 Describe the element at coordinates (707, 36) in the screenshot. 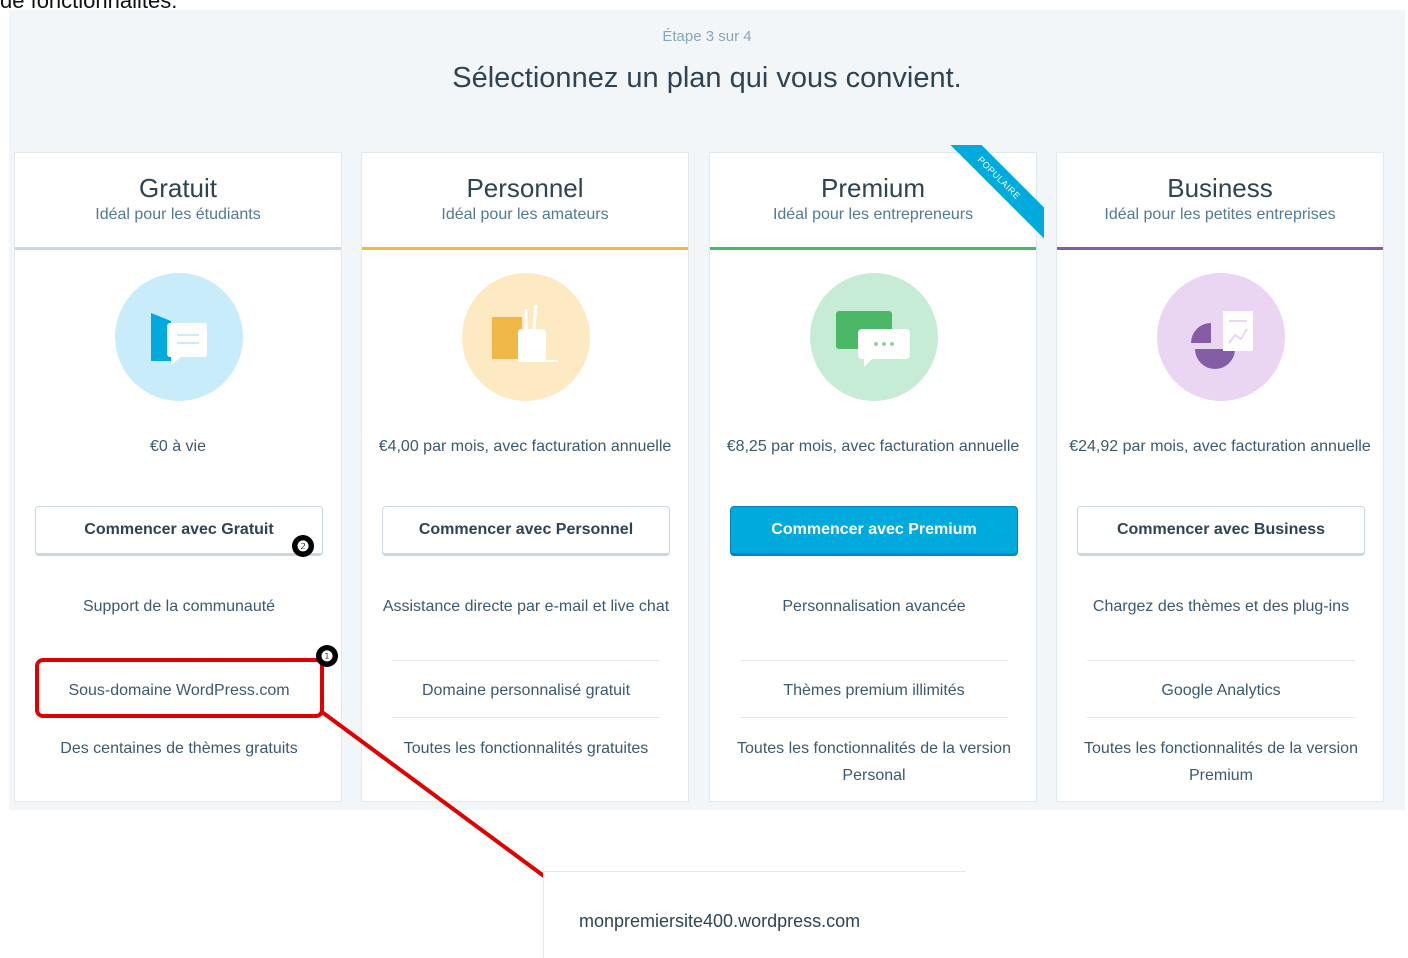

I see `step-indicator: Étape 3 sur 4` at that location.